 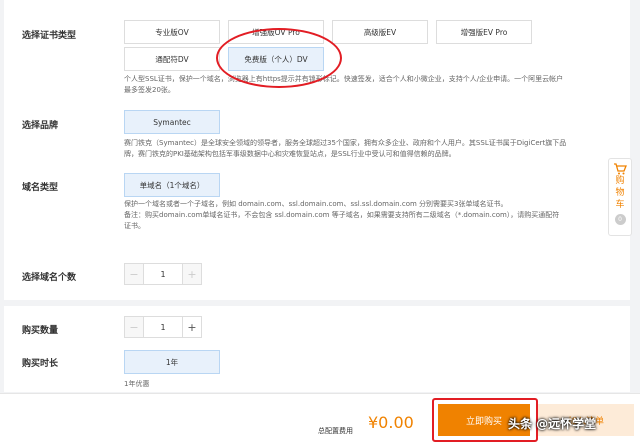 I want to click on cert-option-ov-pro: 增强版OV Pro, so click(x=276, y=32).